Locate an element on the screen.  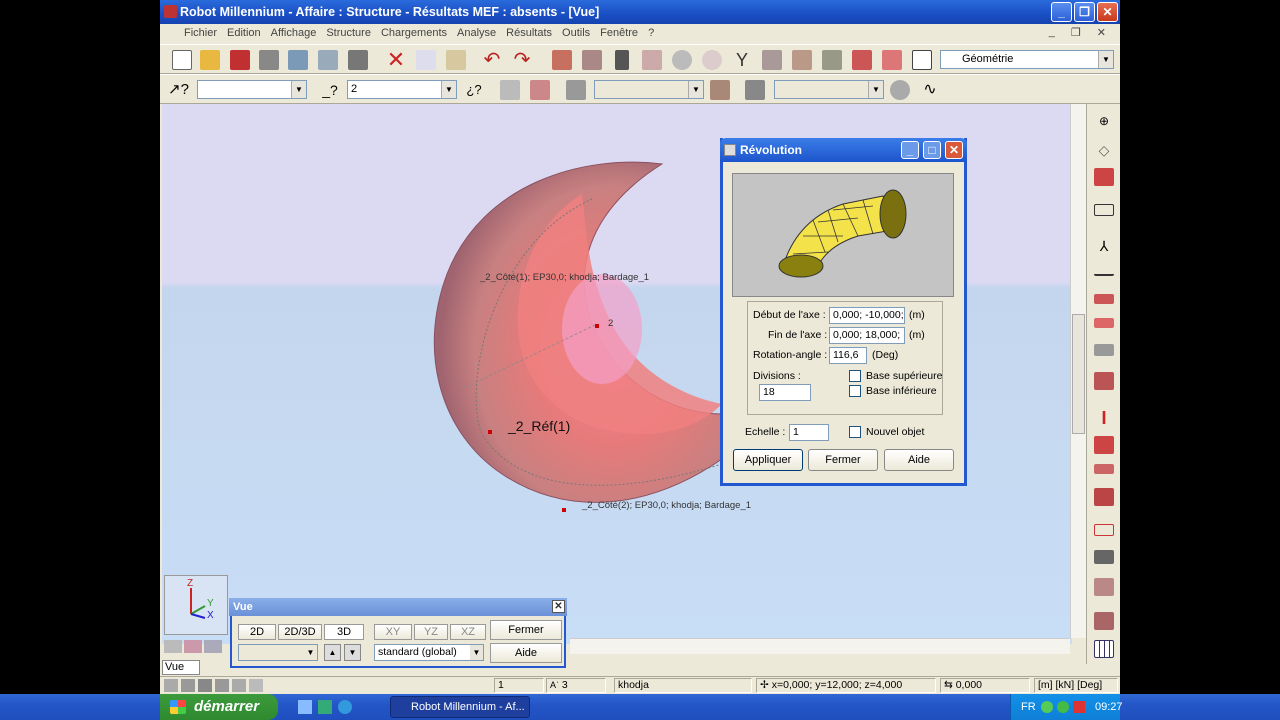
view-shading-icon is located at coordinates (193, 646).